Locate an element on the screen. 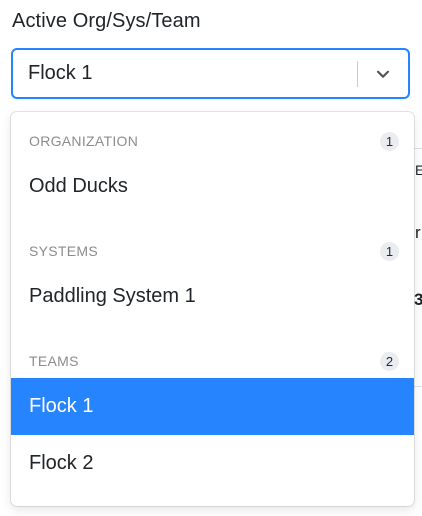 This screenshot has height=516, width=422. background-text: E is located at coordinates (418, 170).